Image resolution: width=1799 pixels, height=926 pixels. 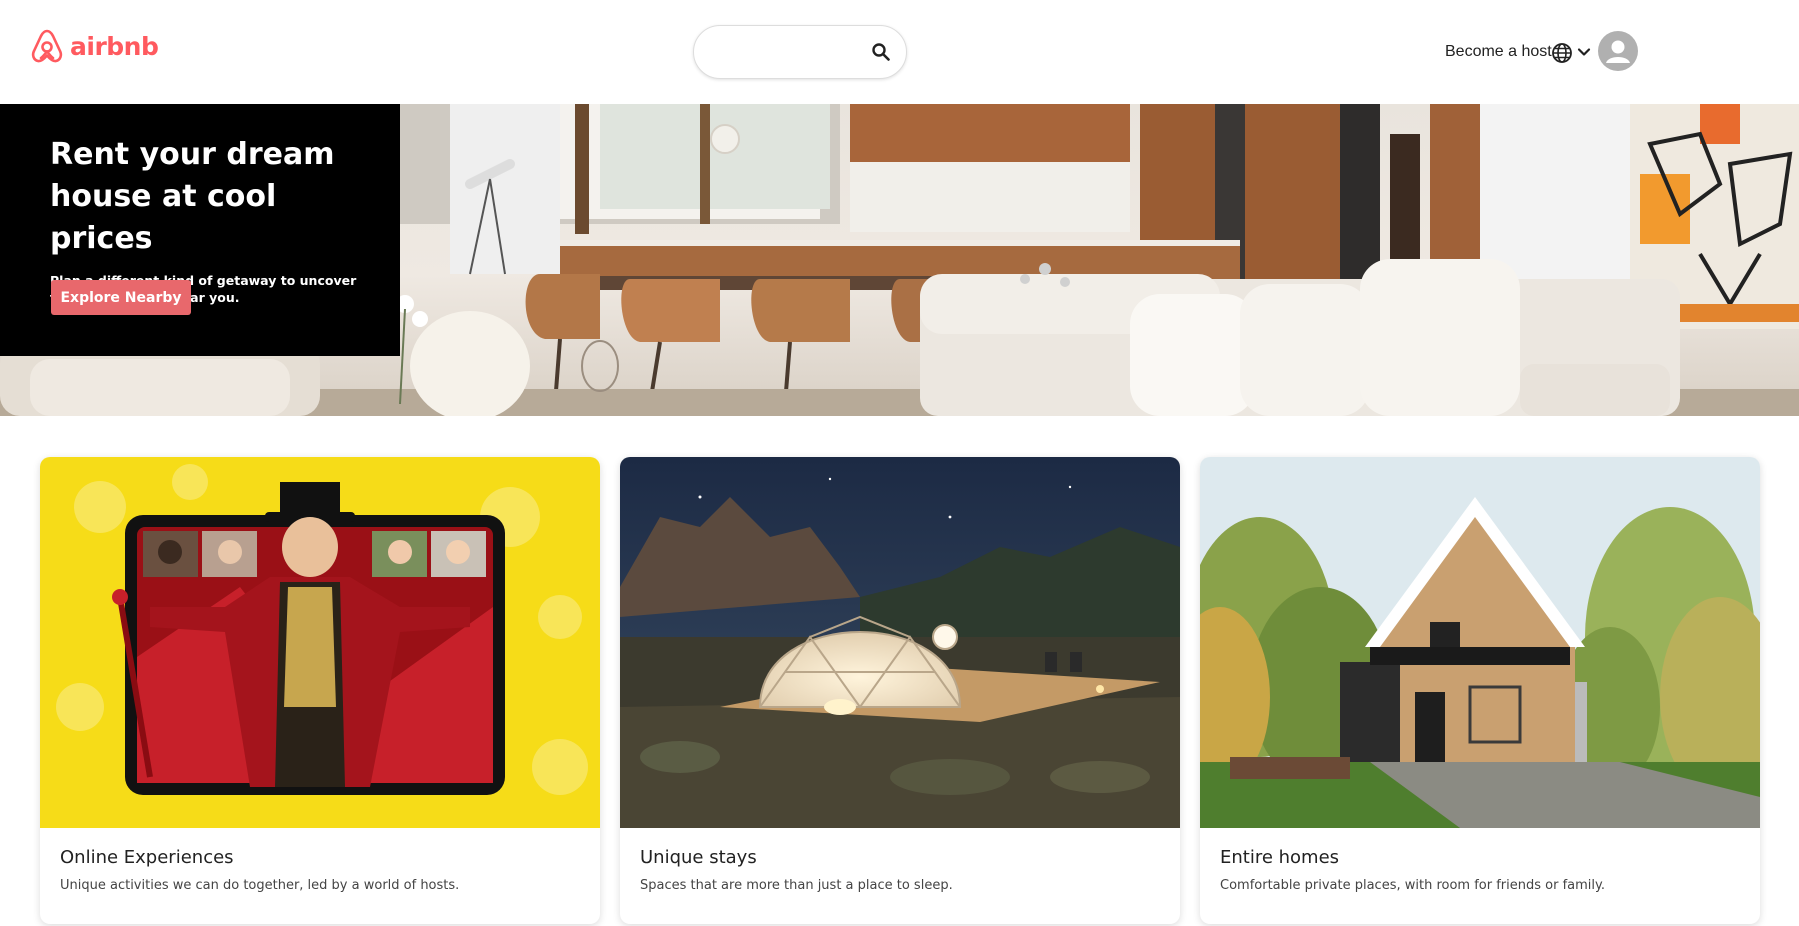 What do you see at coordinates (147, 857) in the screenshot?
I see `card-title: Online Experiences` at bounding box center [147, 857].